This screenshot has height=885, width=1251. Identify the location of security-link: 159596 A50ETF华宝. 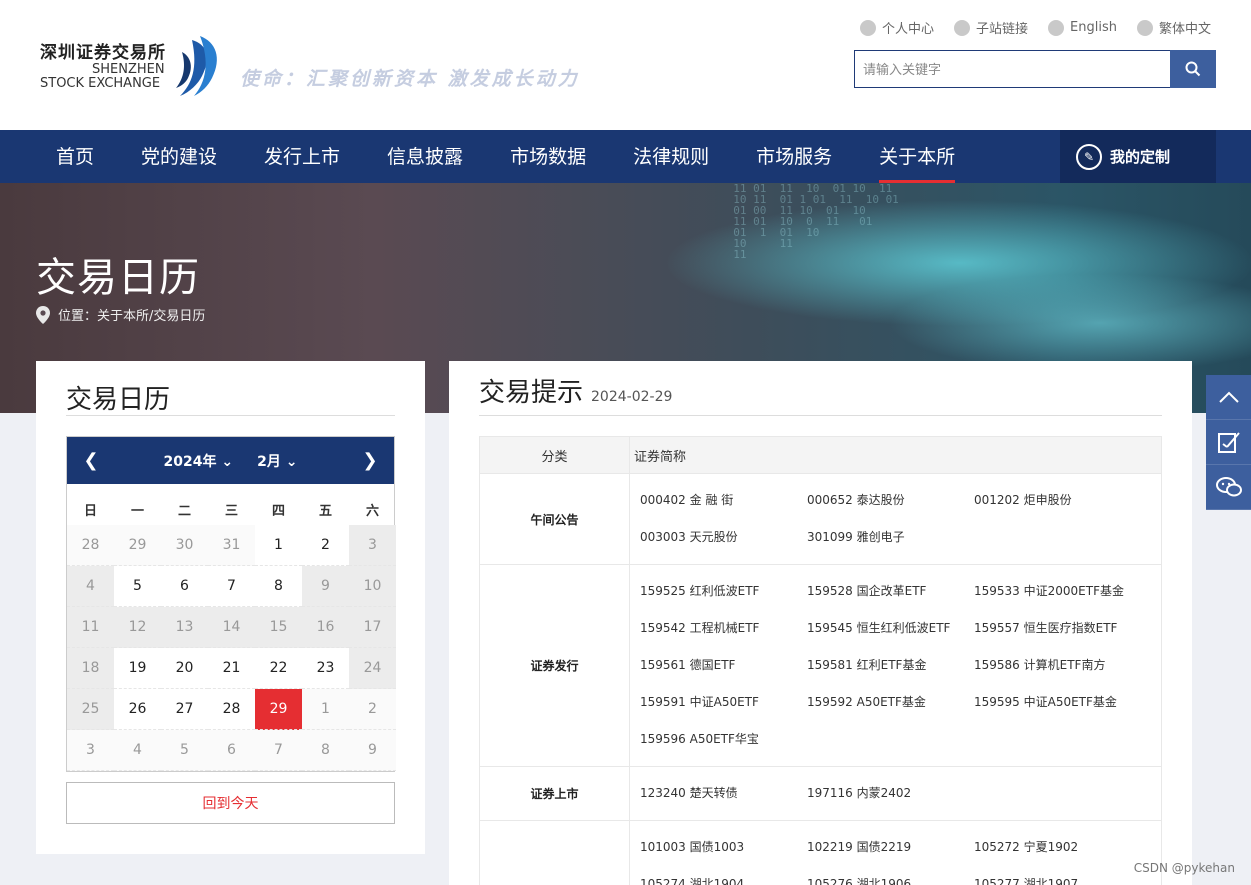
(723, 739).